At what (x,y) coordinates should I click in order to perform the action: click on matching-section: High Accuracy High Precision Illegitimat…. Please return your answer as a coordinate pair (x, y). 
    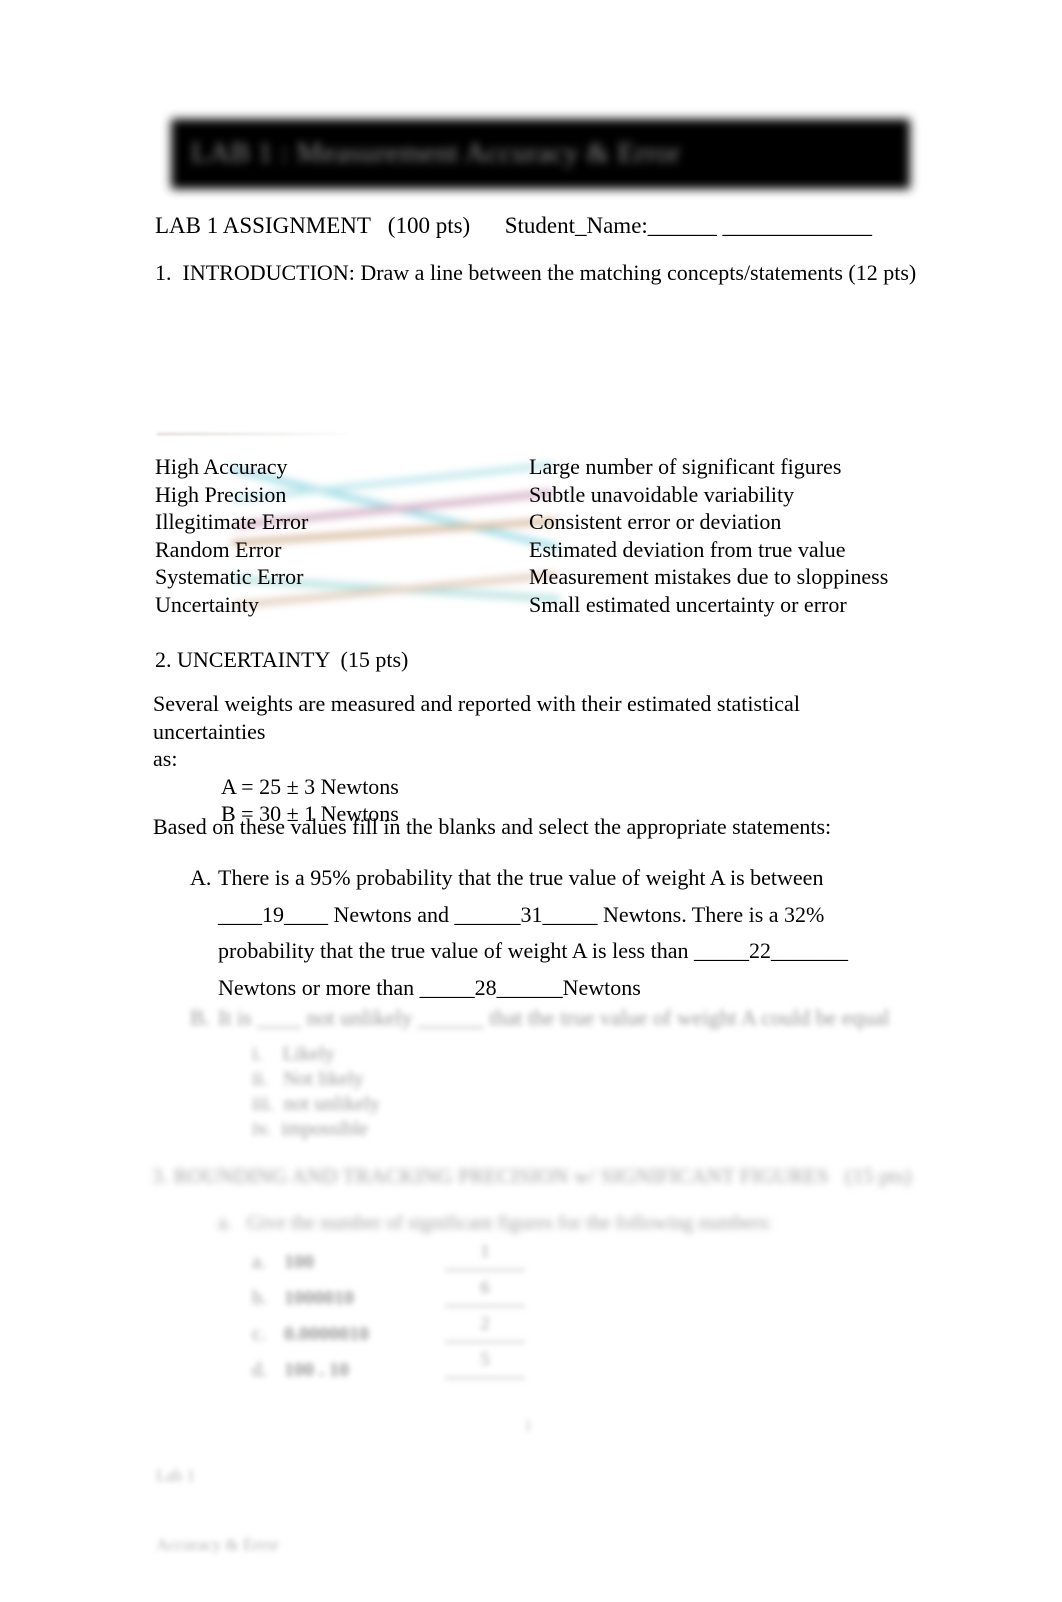
    Looking at the image, I should click on (531, 540).